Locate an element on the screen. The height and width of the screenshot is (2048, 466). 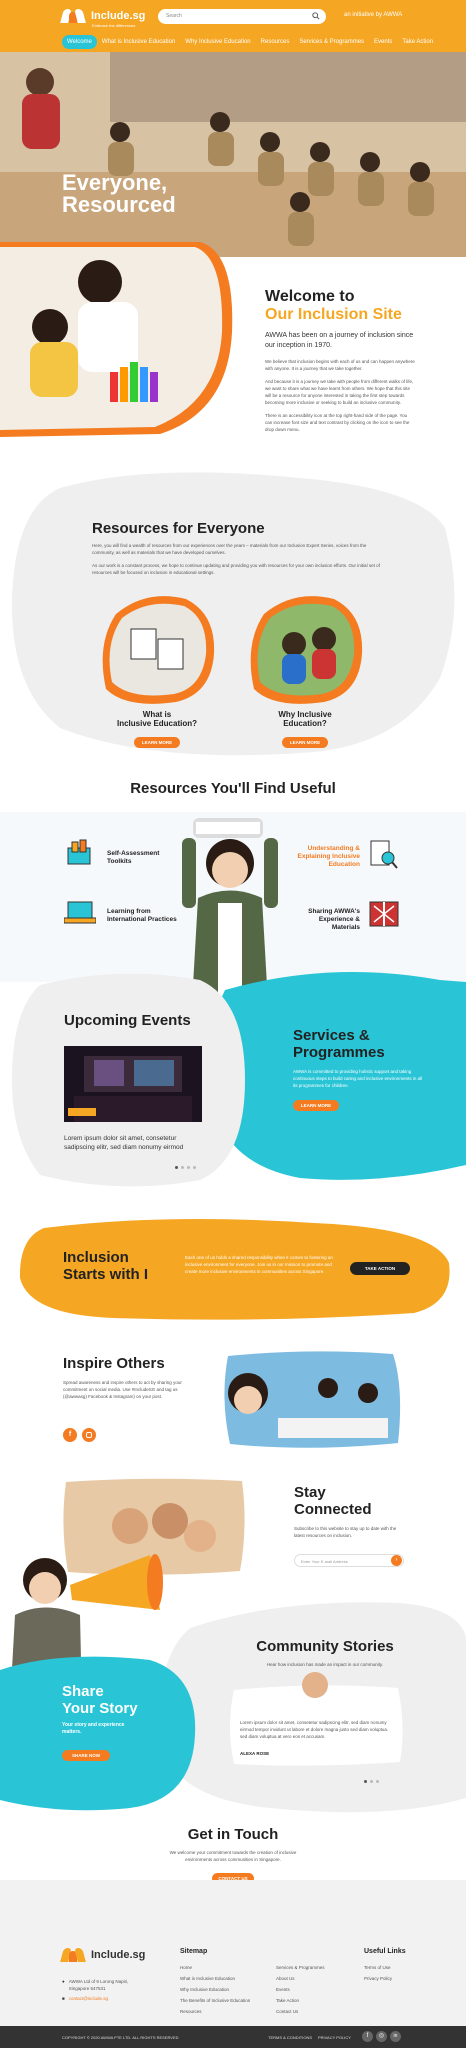
search-placeholder: Search is located at coordinates (174, 16).